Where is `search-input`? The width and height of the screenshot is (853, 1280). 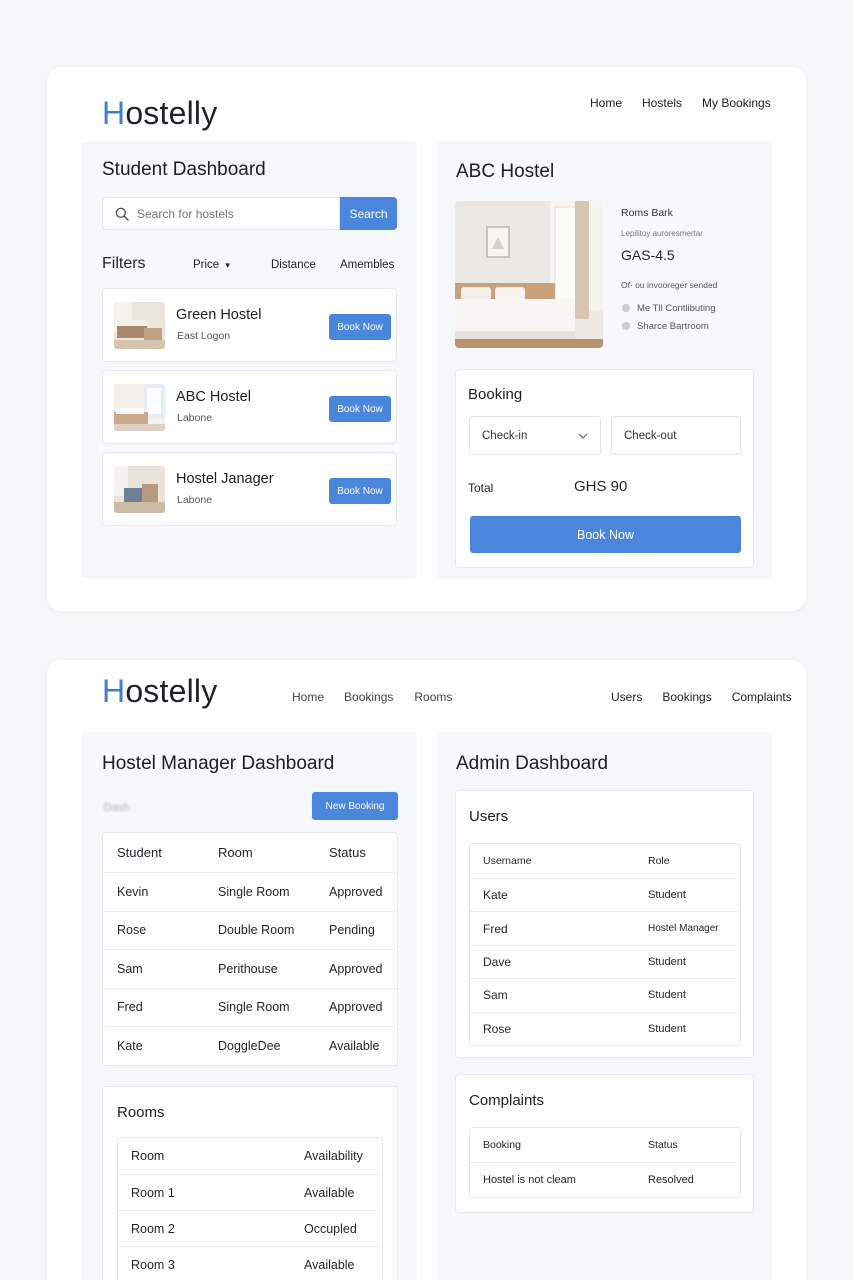
search-input is located at coordinates (232, 213).